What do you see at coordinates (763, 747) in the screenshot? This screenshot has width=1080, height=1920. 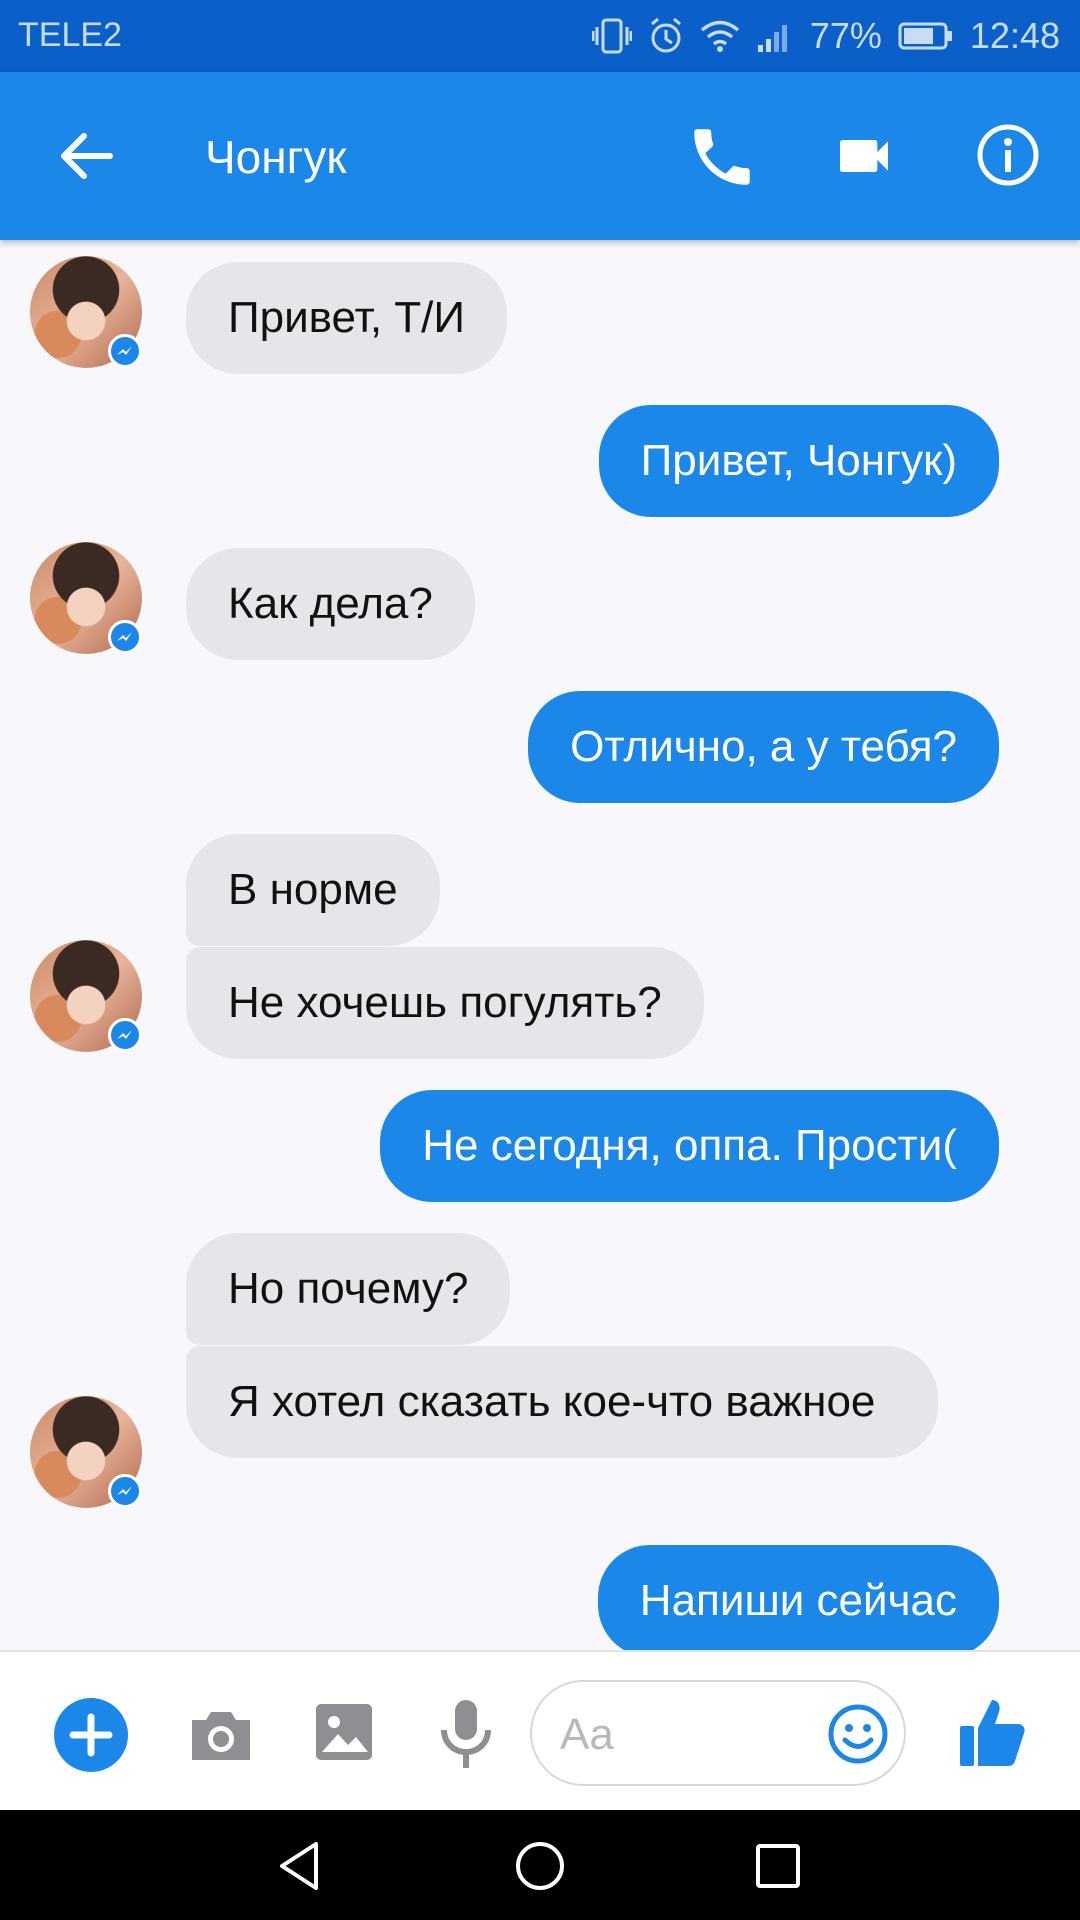 I see `message-bubble: Отлично, а у тебя?` at bounding box center [763, 747].